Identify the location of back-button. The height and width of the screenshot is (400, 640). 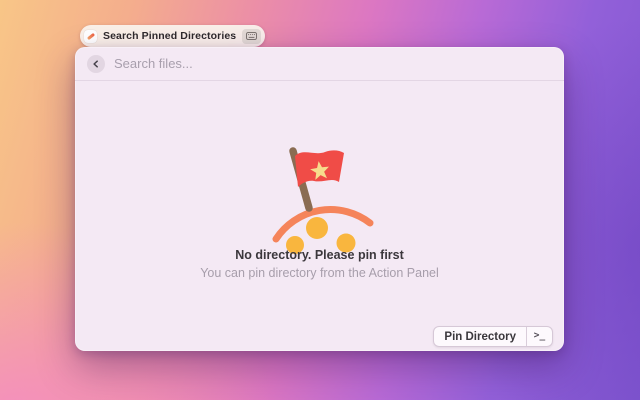
(96, 63).